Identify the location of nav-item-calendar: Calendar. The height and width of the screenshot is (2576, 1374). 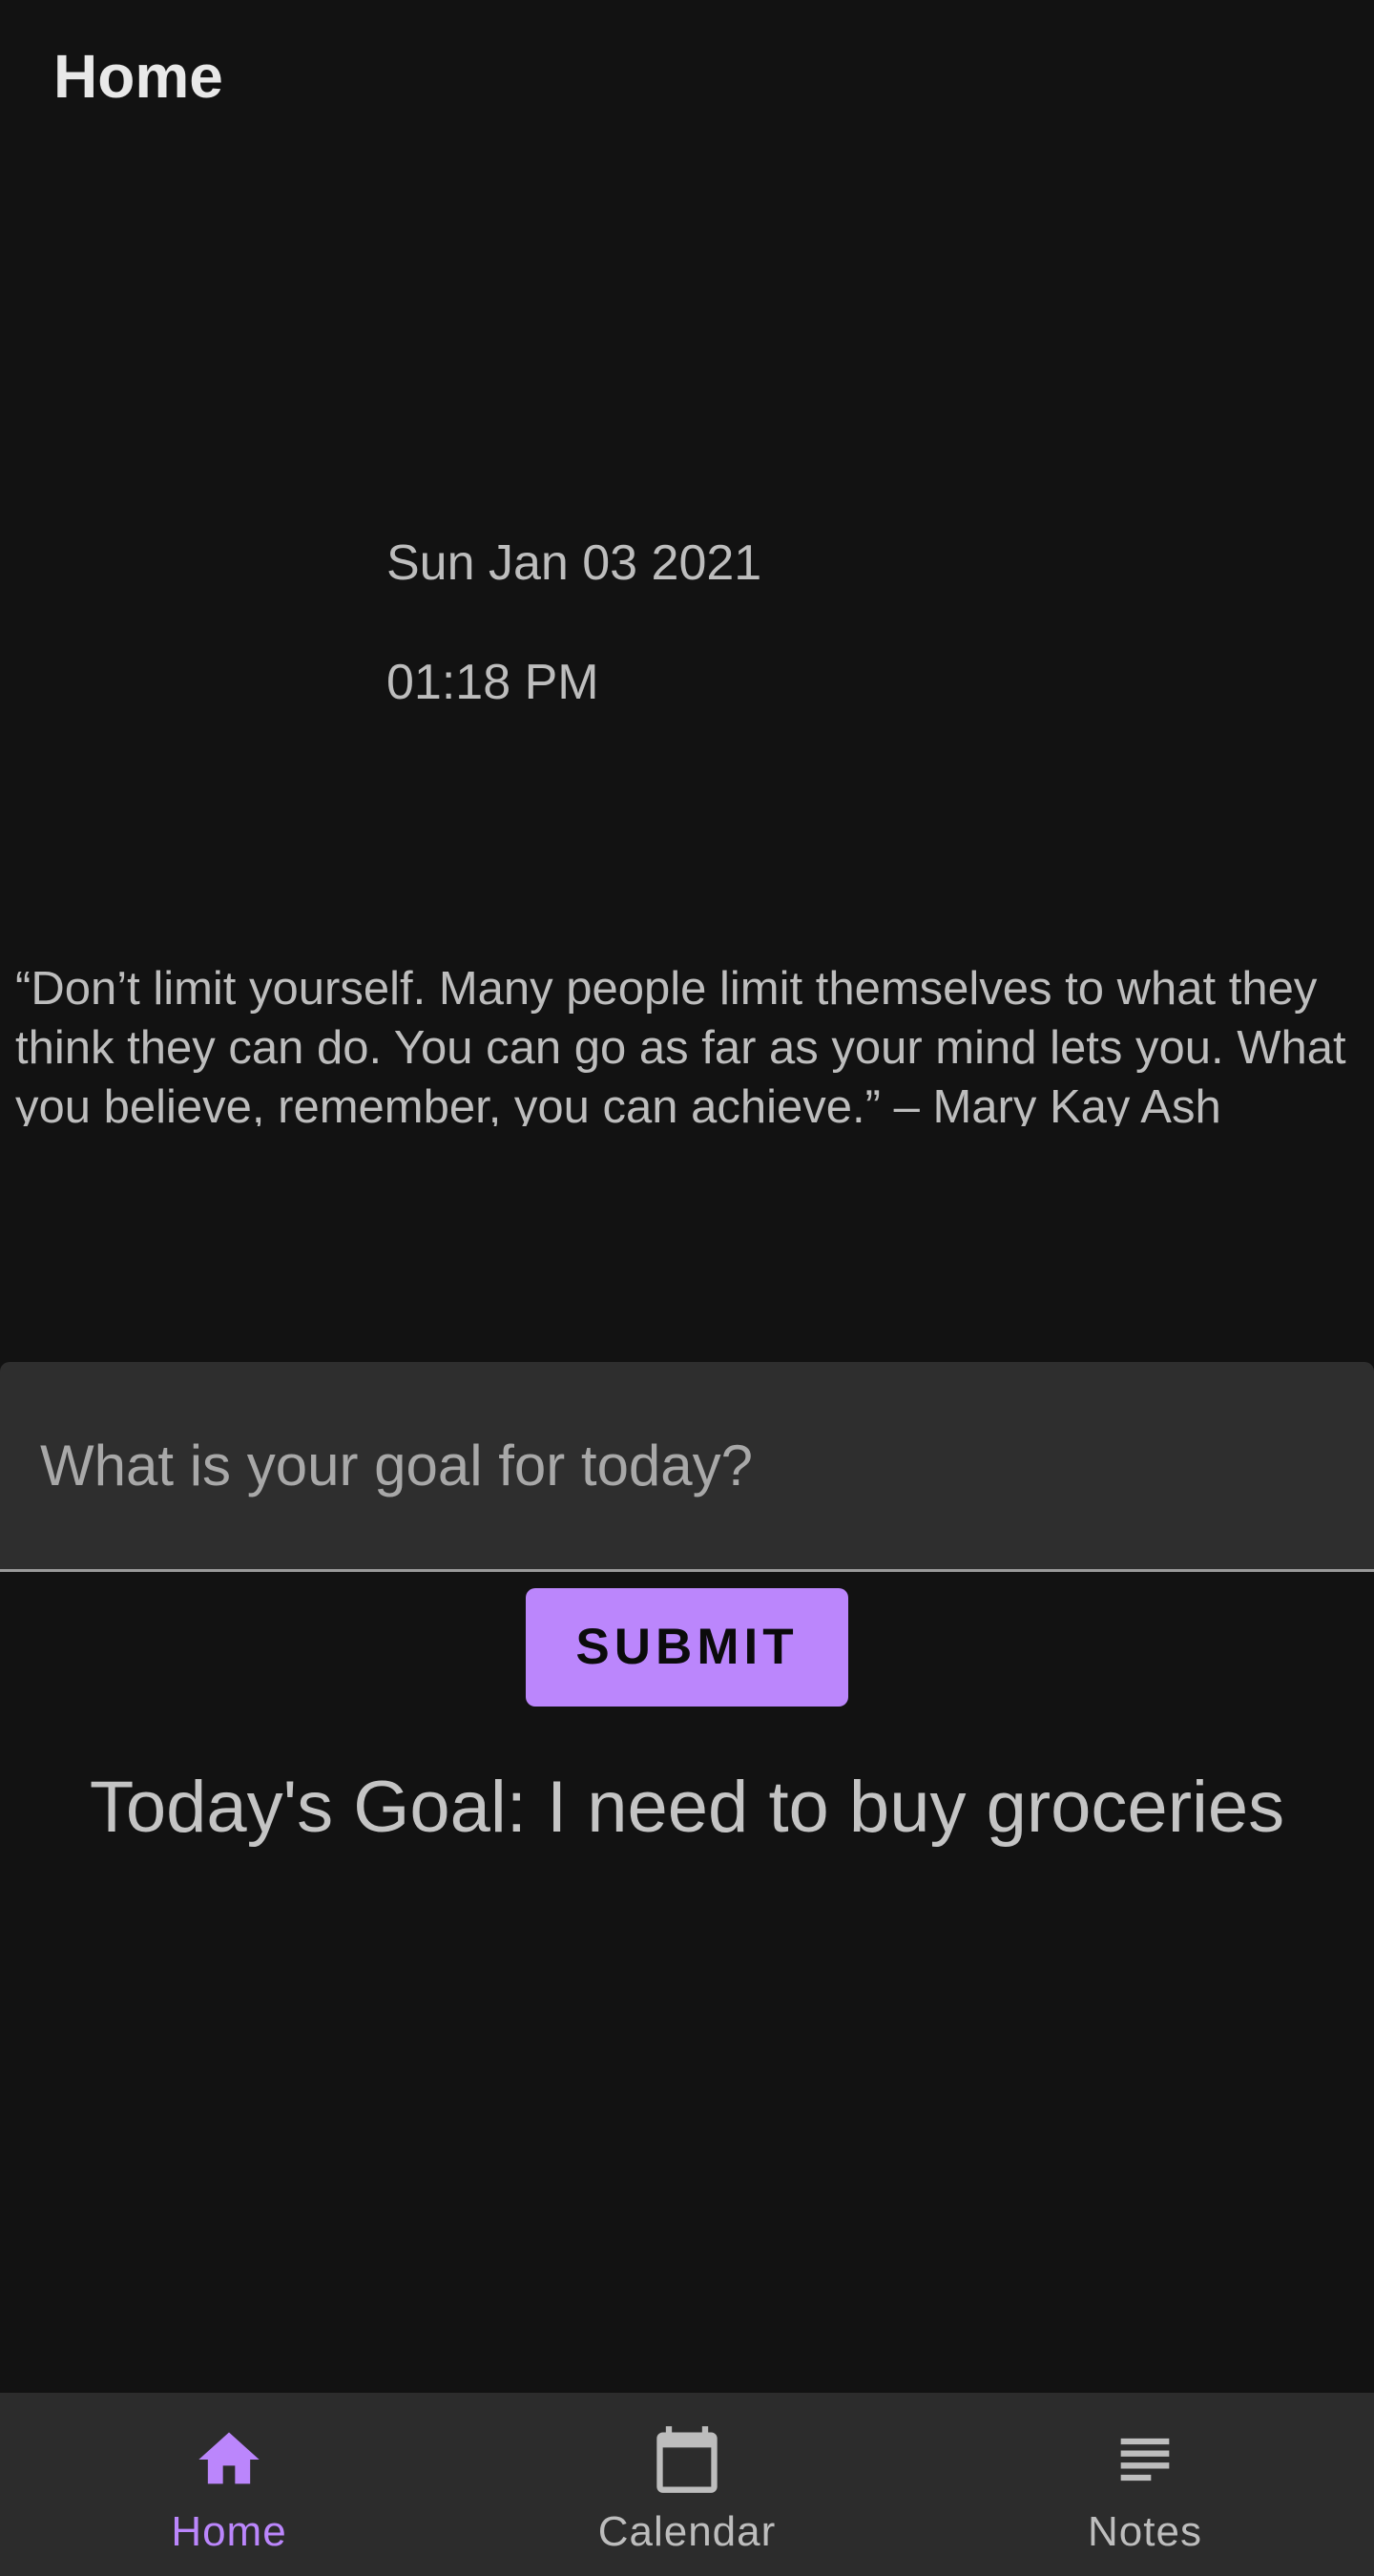
(687, 2484).